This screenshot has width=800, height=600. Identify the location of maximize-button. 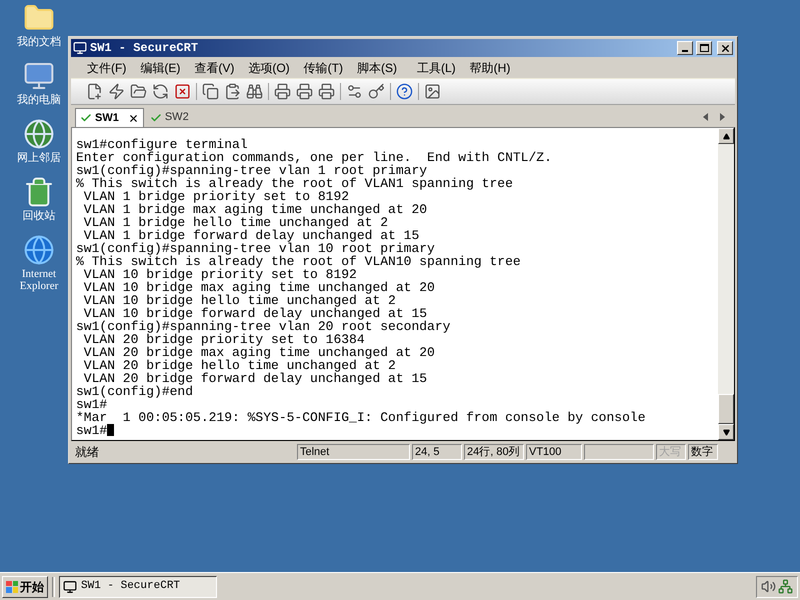
(704, 48).